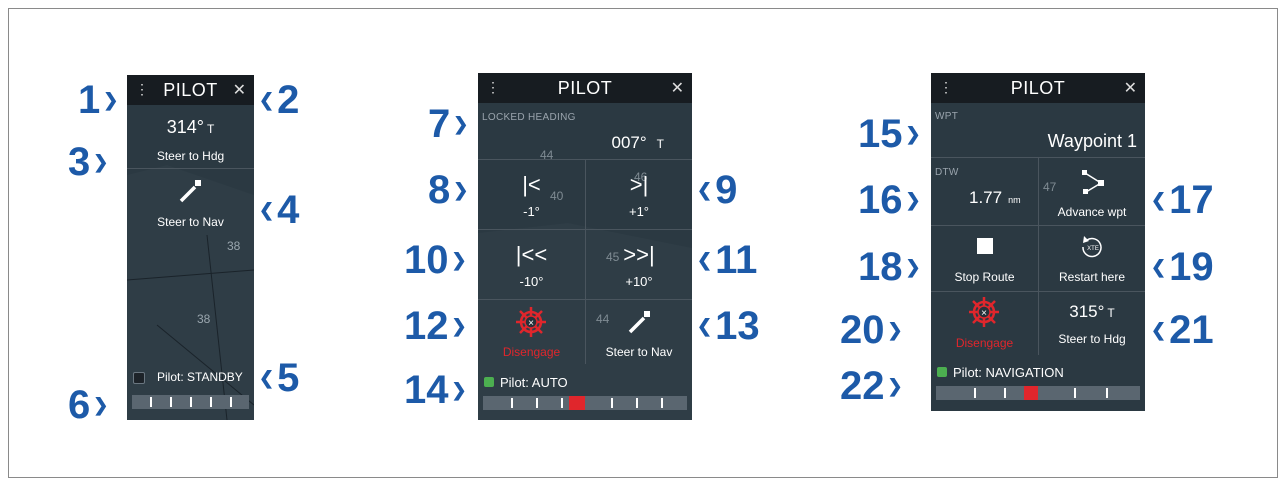 This screenshot has width=1288, height=486. Describe the element at coordinates (629, 142) in the screenshot. I see `locked-heading-value: 007°` at that location.